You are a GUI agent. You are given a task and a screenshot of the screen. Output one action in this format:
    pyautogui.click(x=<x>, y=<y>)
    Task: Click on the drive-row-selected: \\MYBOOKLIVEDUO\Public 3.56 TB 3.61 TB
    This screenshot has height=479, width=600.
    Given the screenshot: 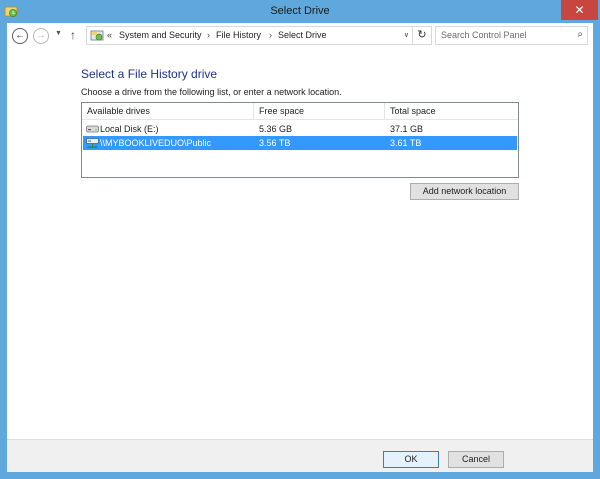 What is the action you would take?
    pyautogui.click(x=300, y=143)
    